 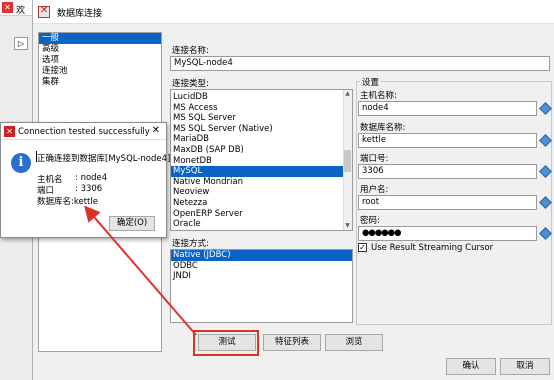 What do you see at coordinates (226, 343) in the screenshot?
I see `test-button-highlight` at bounding box center [226, 343].